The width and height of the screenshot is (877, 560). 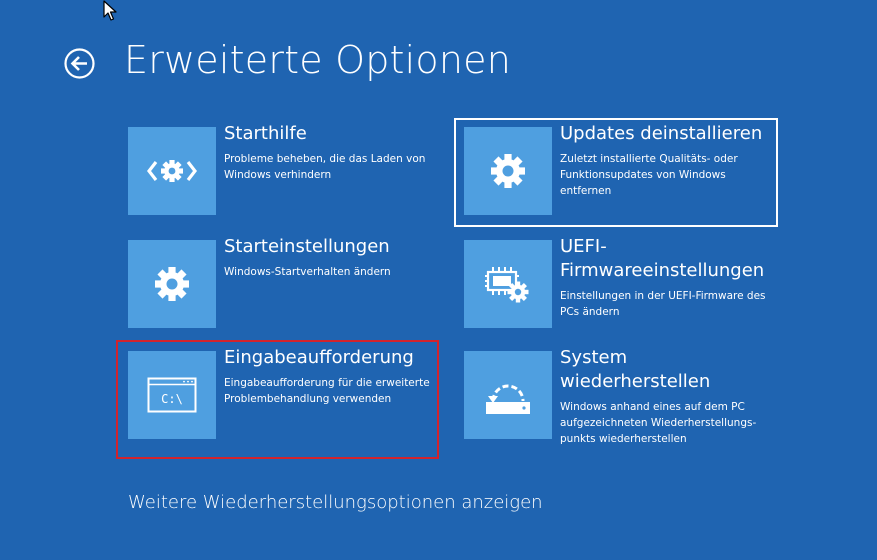 I want to click on drive-restore-icon, so click(x=508, y=399).